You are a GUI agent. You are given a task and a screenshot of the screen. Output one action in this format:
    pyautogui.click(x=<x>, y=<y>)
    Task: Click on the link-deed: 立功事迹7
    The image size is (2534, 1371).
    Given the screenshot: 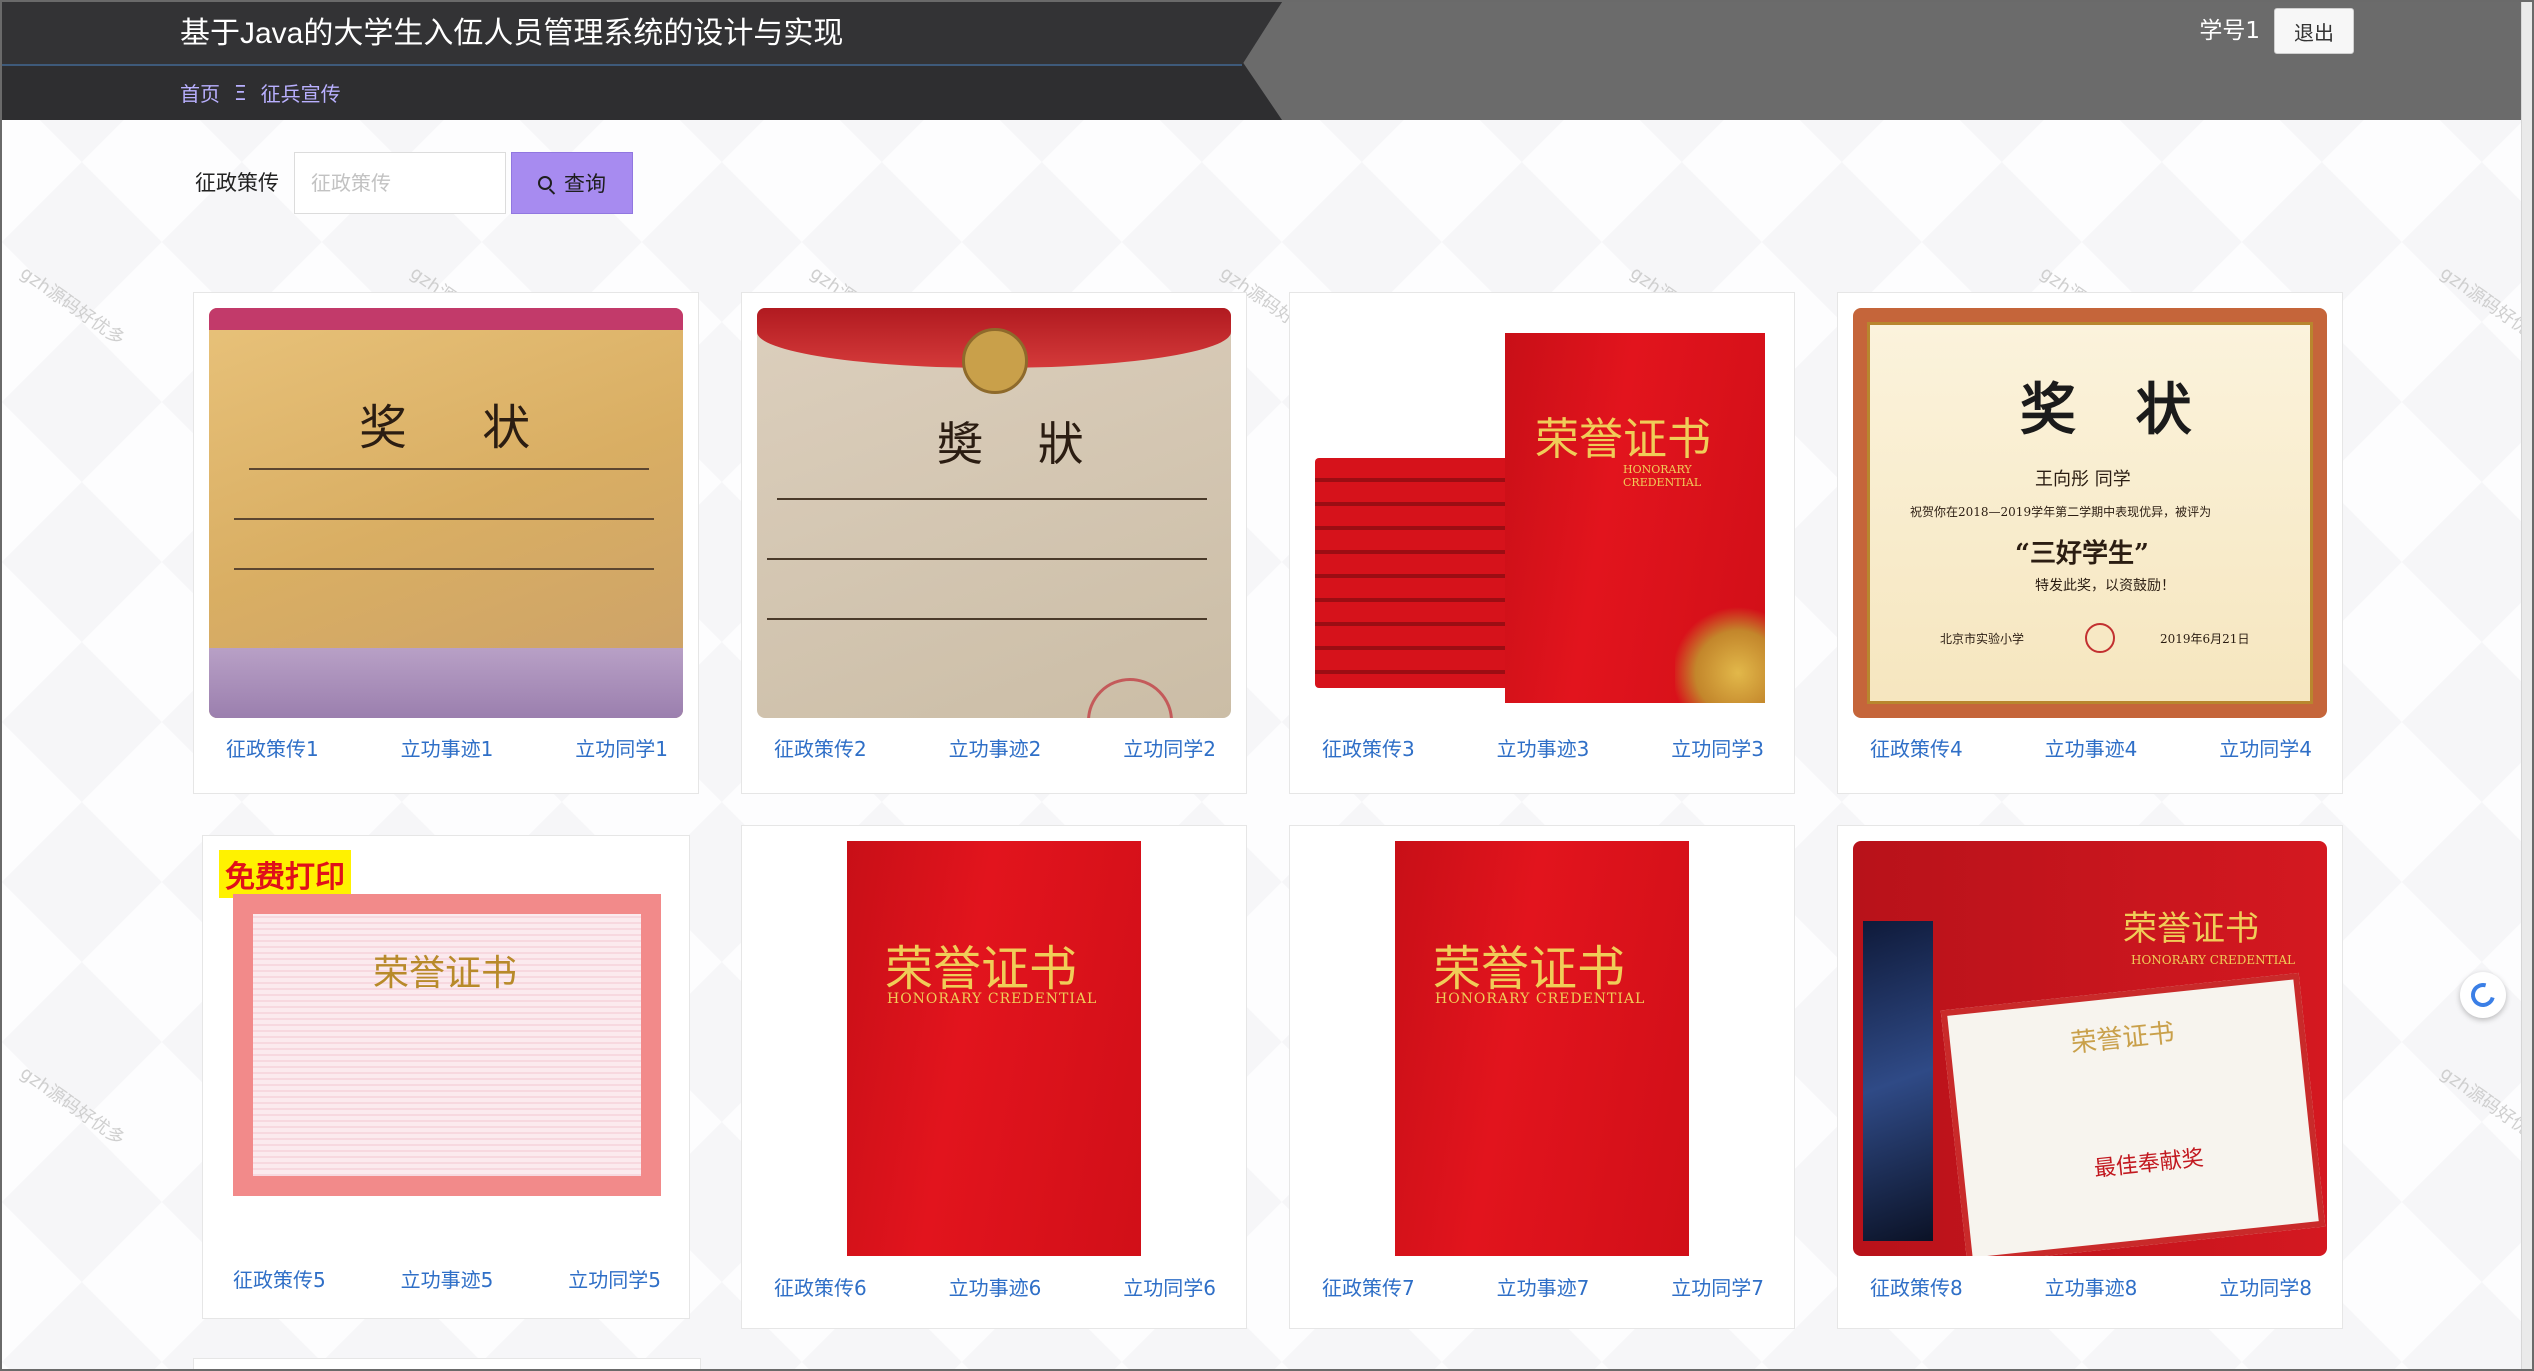 What is the action you would take?
    pyautogui.click(x=1543, y=1286)
    